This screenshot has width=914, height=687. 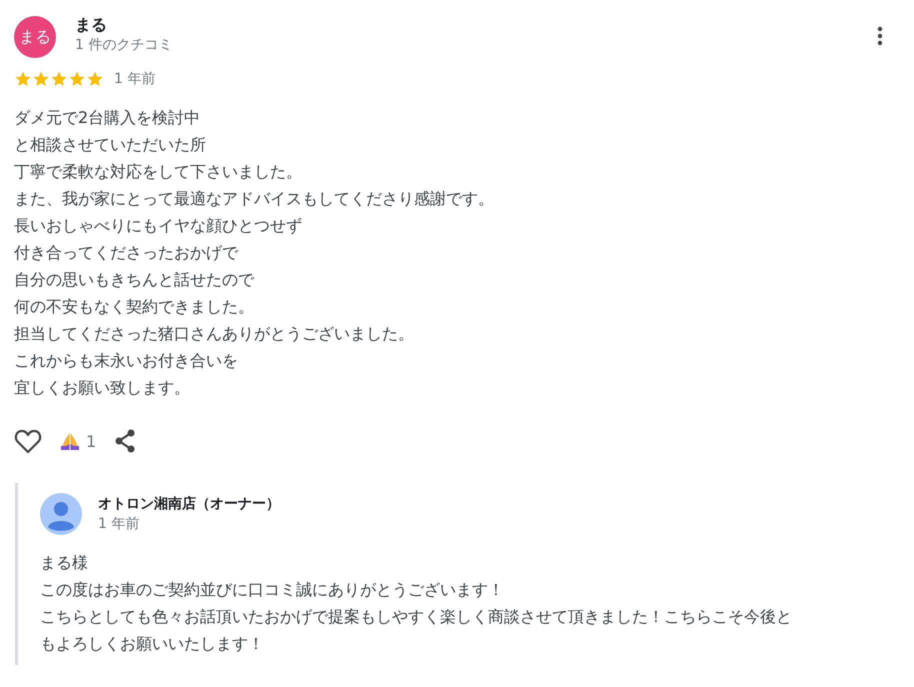 What do you see at coordinates (416, 630) in the screenshot?
I see `reply-text: こちらとしても色々お話頂いたおかげで提案もしやすく楽しく商談させて頂きました！こちらこそ今後ともよろしくお願いいたします！` at bounding box center [416, 630].